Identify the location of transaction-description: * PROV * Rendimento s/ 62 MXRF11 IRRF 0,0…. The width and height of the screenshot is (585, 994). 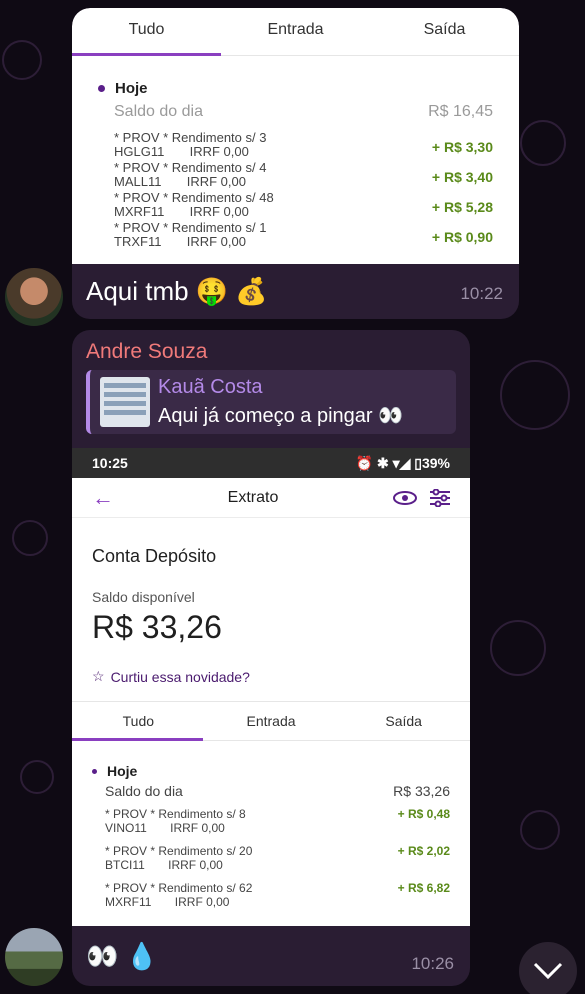
(178, 895).